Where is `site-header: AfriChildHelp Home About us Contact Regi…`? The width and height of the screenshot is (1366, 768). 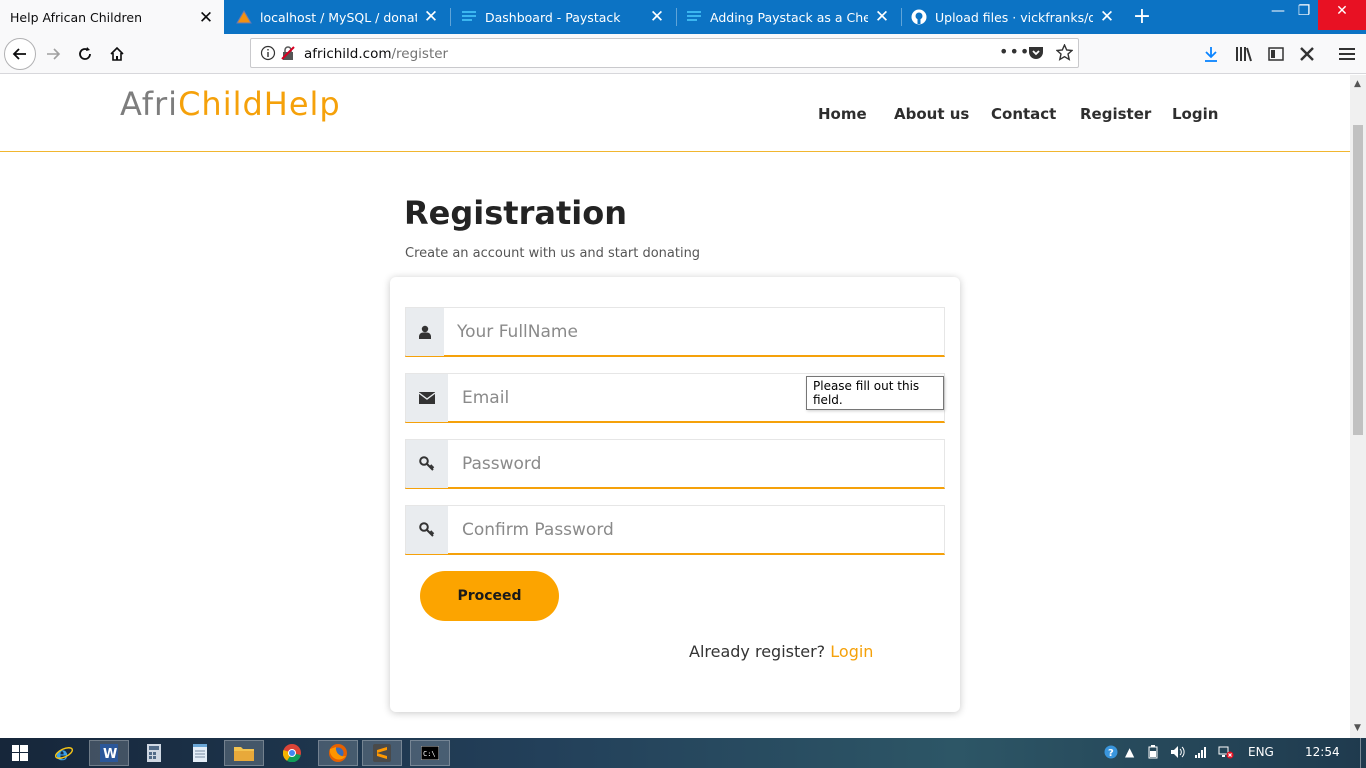 site-header: AfriChildHelp Home About us Contact Regi… is located at coordinates (675, 113).